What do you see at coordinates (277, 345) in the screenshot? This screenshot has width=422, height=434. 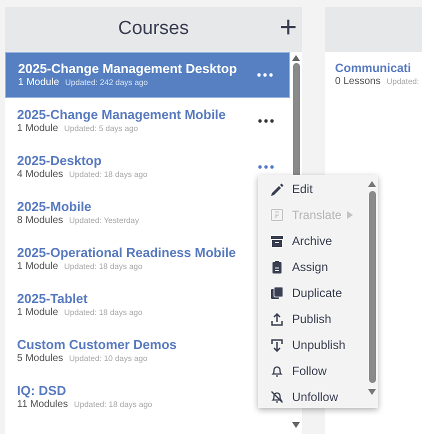 I see `download-icon` at bounding box center [277, 345].